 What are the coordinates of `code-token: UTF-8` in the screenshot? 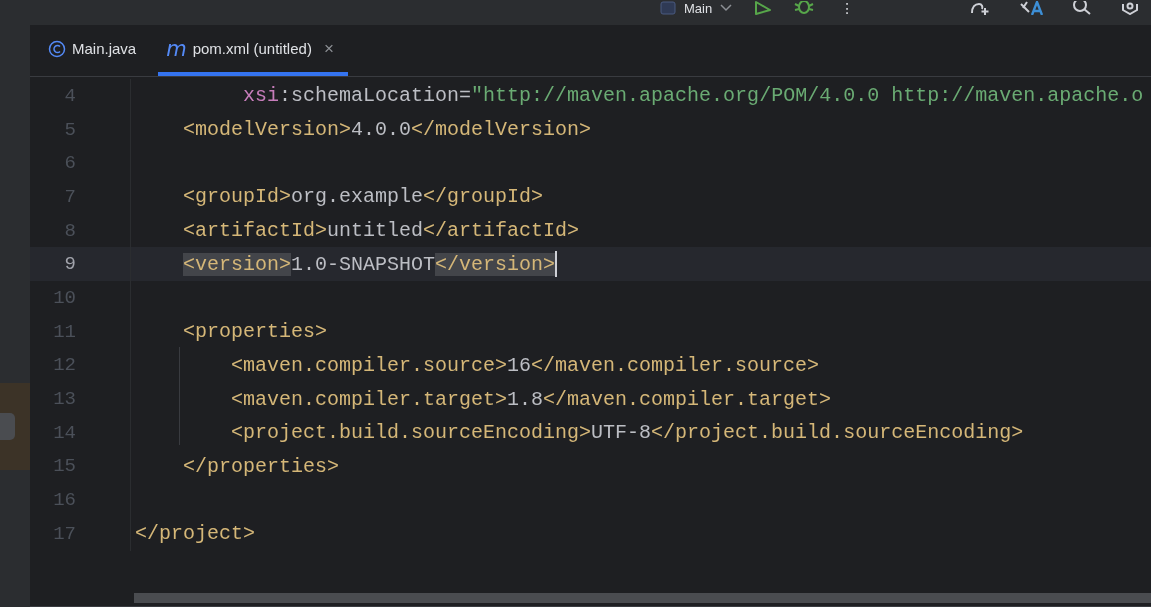 It's located at (621, 433).